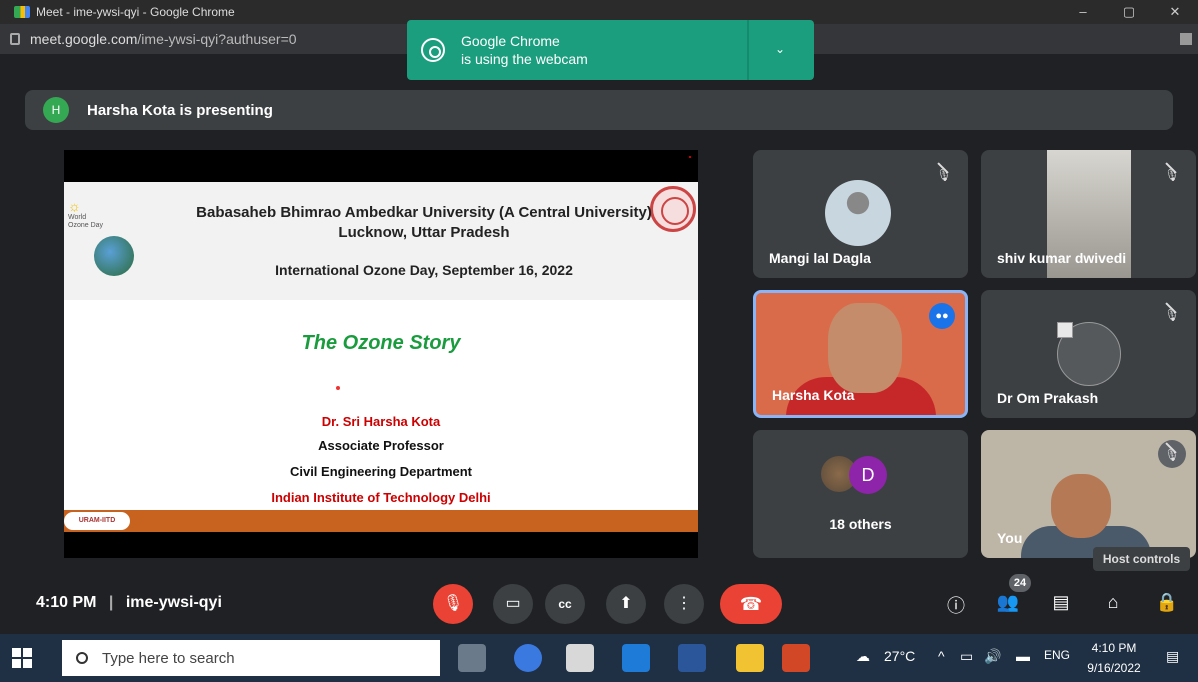 The width and height of the screenshot is (1198, 682). Describe the element at coordinates (748, 50) in the screenshot. I see `notification-divider` at that location.